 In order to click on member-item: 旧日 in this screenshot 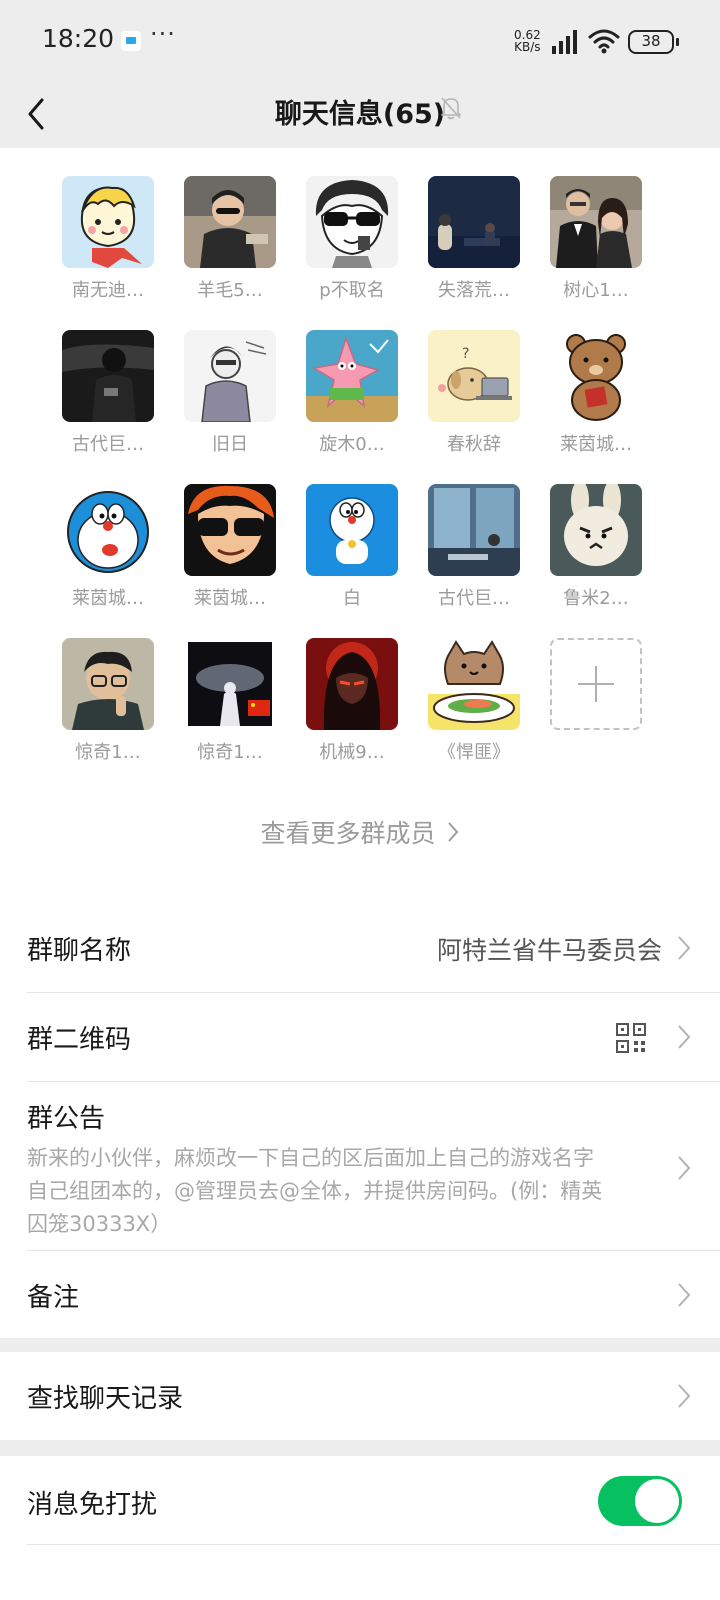, I will do `click(230, 395)`.